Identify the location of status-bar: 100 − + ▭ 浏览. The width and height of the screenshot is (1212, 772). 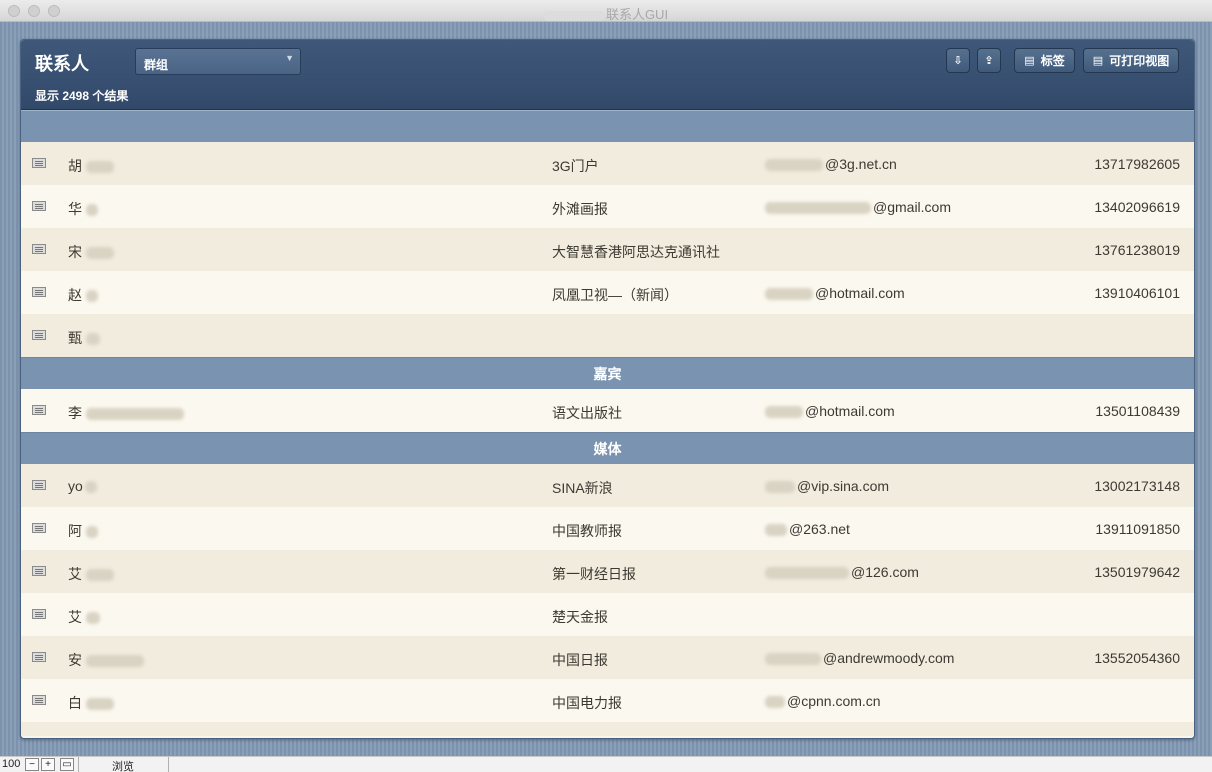
(606, 764).